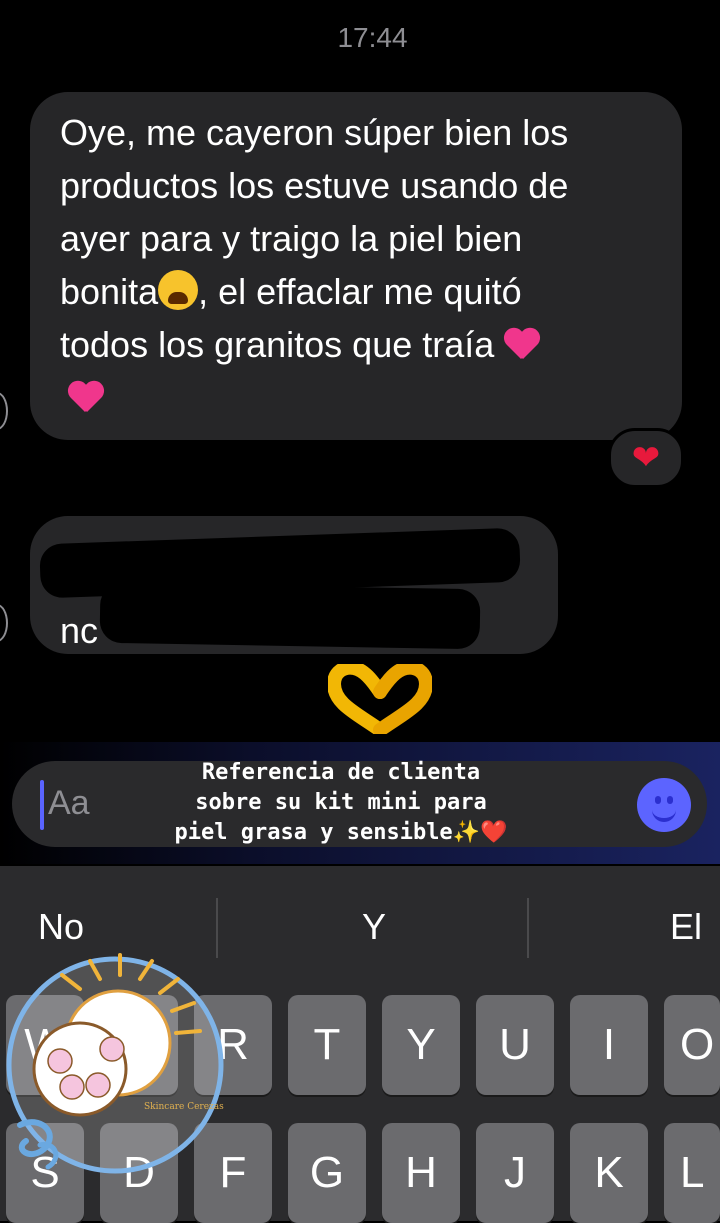 Image resolution: width=720 pixels, height=1223 pixels. What do you see at coordinates (374, 927) in the screenshot?
I see `suggestion-y: Y` at bounding box center [374, 927].